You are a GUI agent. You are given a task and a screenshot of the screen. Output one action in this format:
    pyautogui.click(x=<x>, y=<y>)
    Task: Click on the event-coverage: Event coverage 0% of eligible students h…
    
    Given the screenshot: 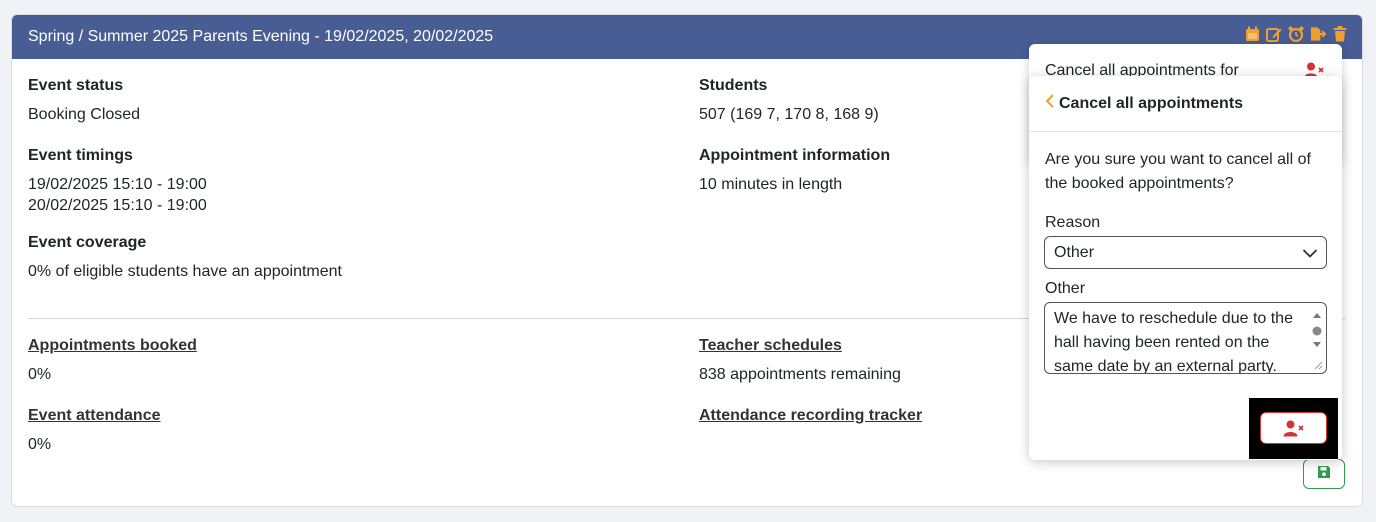 What is the action you would take?
    pyautogui.click(x=185, y=257)
    